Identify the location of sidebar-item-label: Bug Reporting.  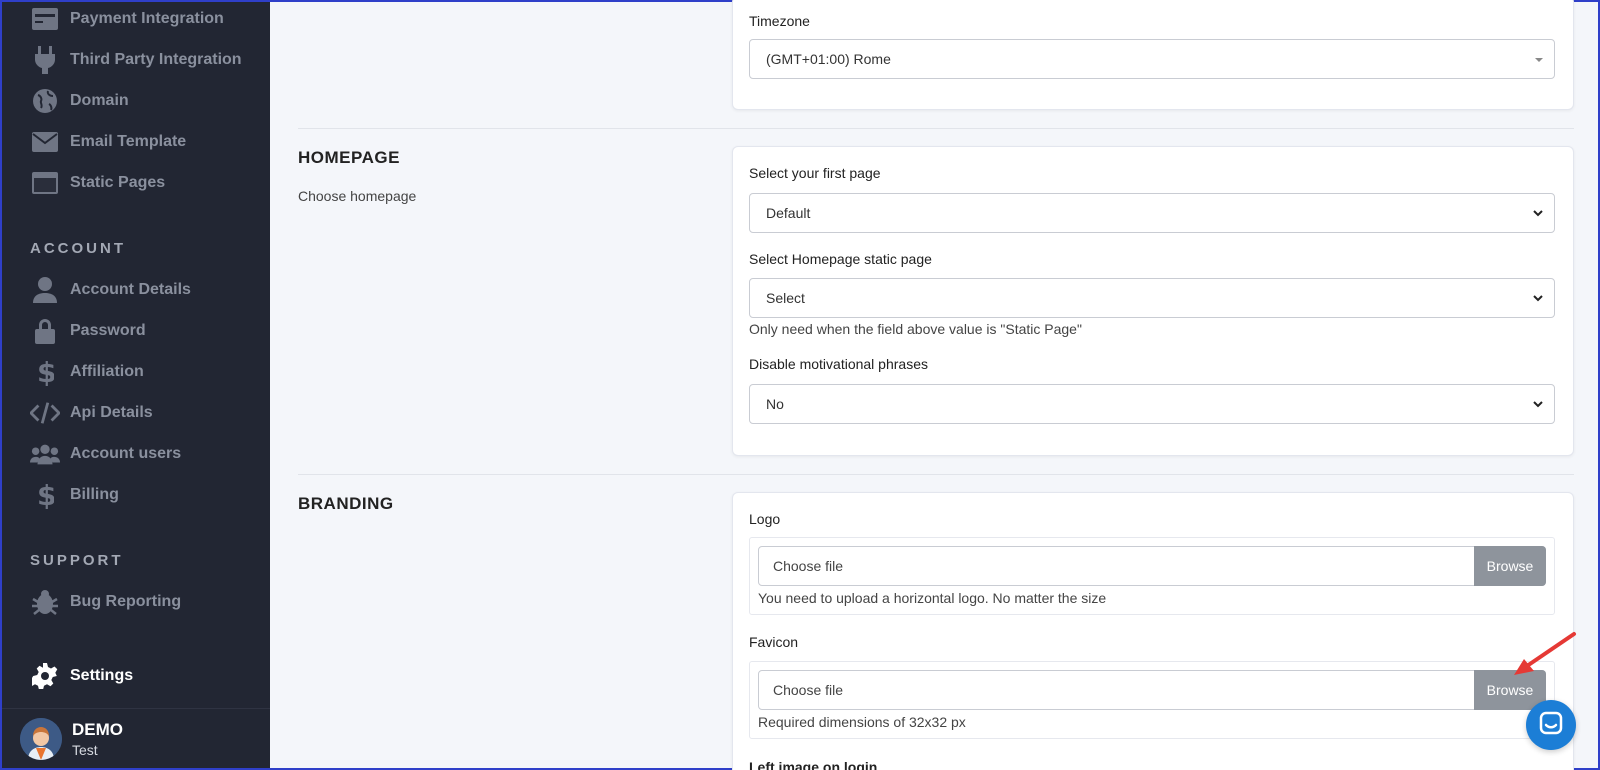
(126, 601).